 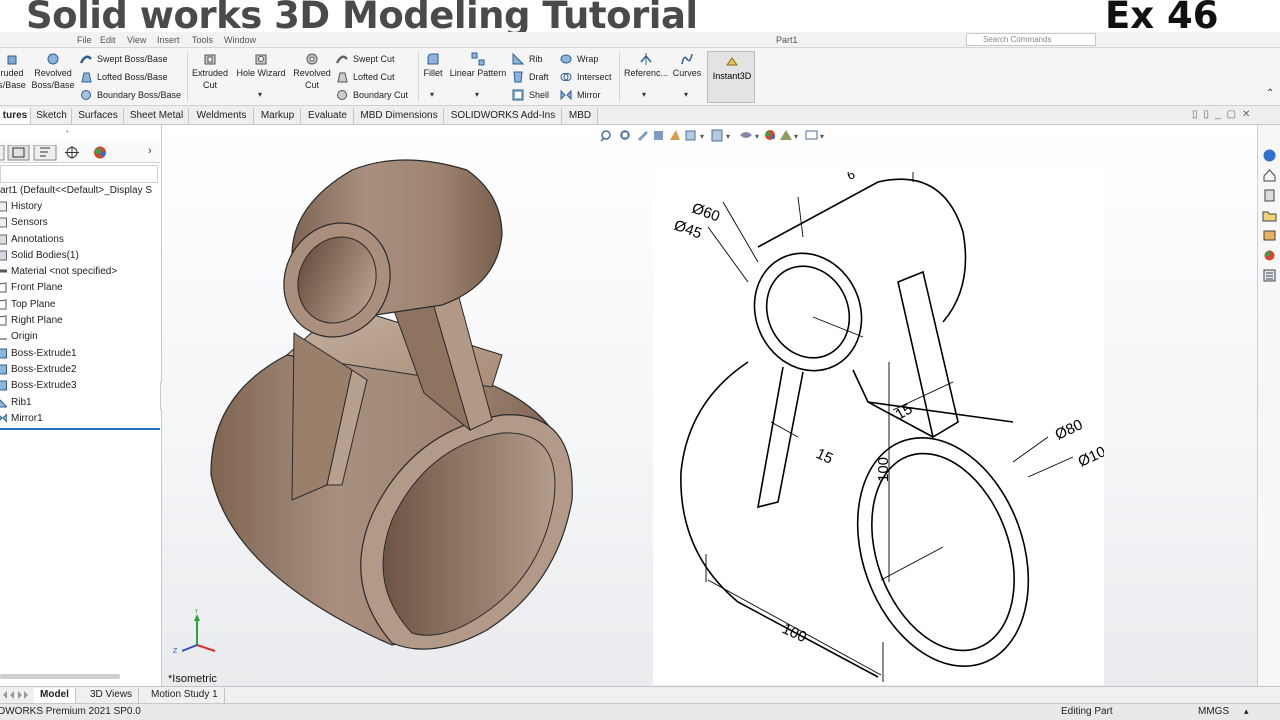 What do you see at coordinates (372, 95) in the screenshot?
I see `boundary-cut-button: Boundary Cut` at bounding box center [372, 95].